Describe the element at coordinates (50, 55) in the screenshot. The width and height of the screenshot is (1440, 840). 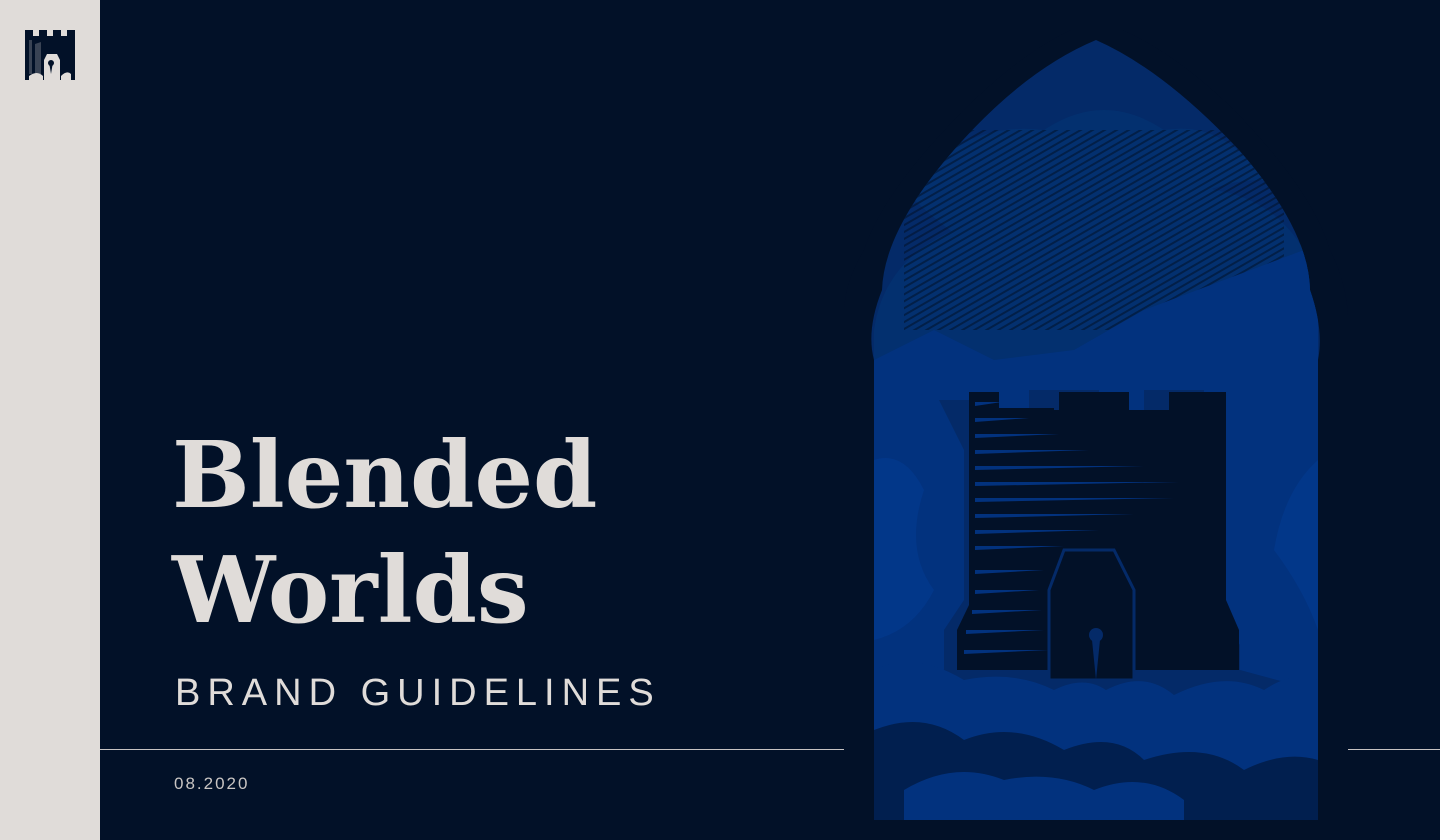
I see `castle-tower-logo-icon` at that location.